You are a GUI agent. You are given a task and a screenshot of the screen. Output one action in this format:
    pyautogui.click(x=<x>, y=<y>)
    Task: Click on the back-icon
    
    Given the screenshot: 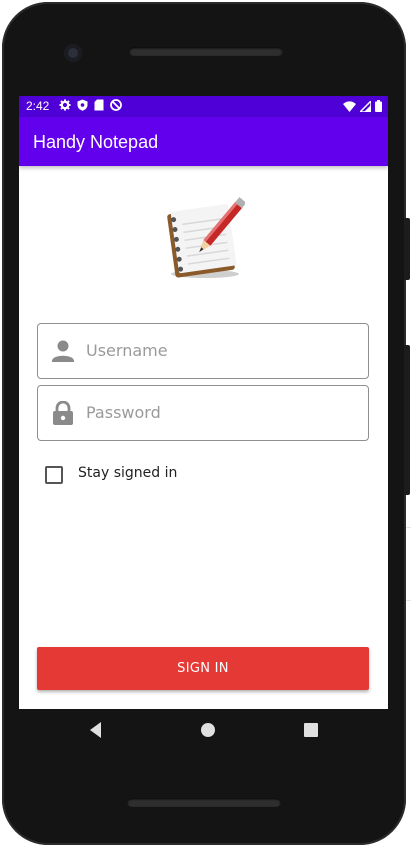 What is the action you would take?
    pyautogui.click(x=96, y=730)
    